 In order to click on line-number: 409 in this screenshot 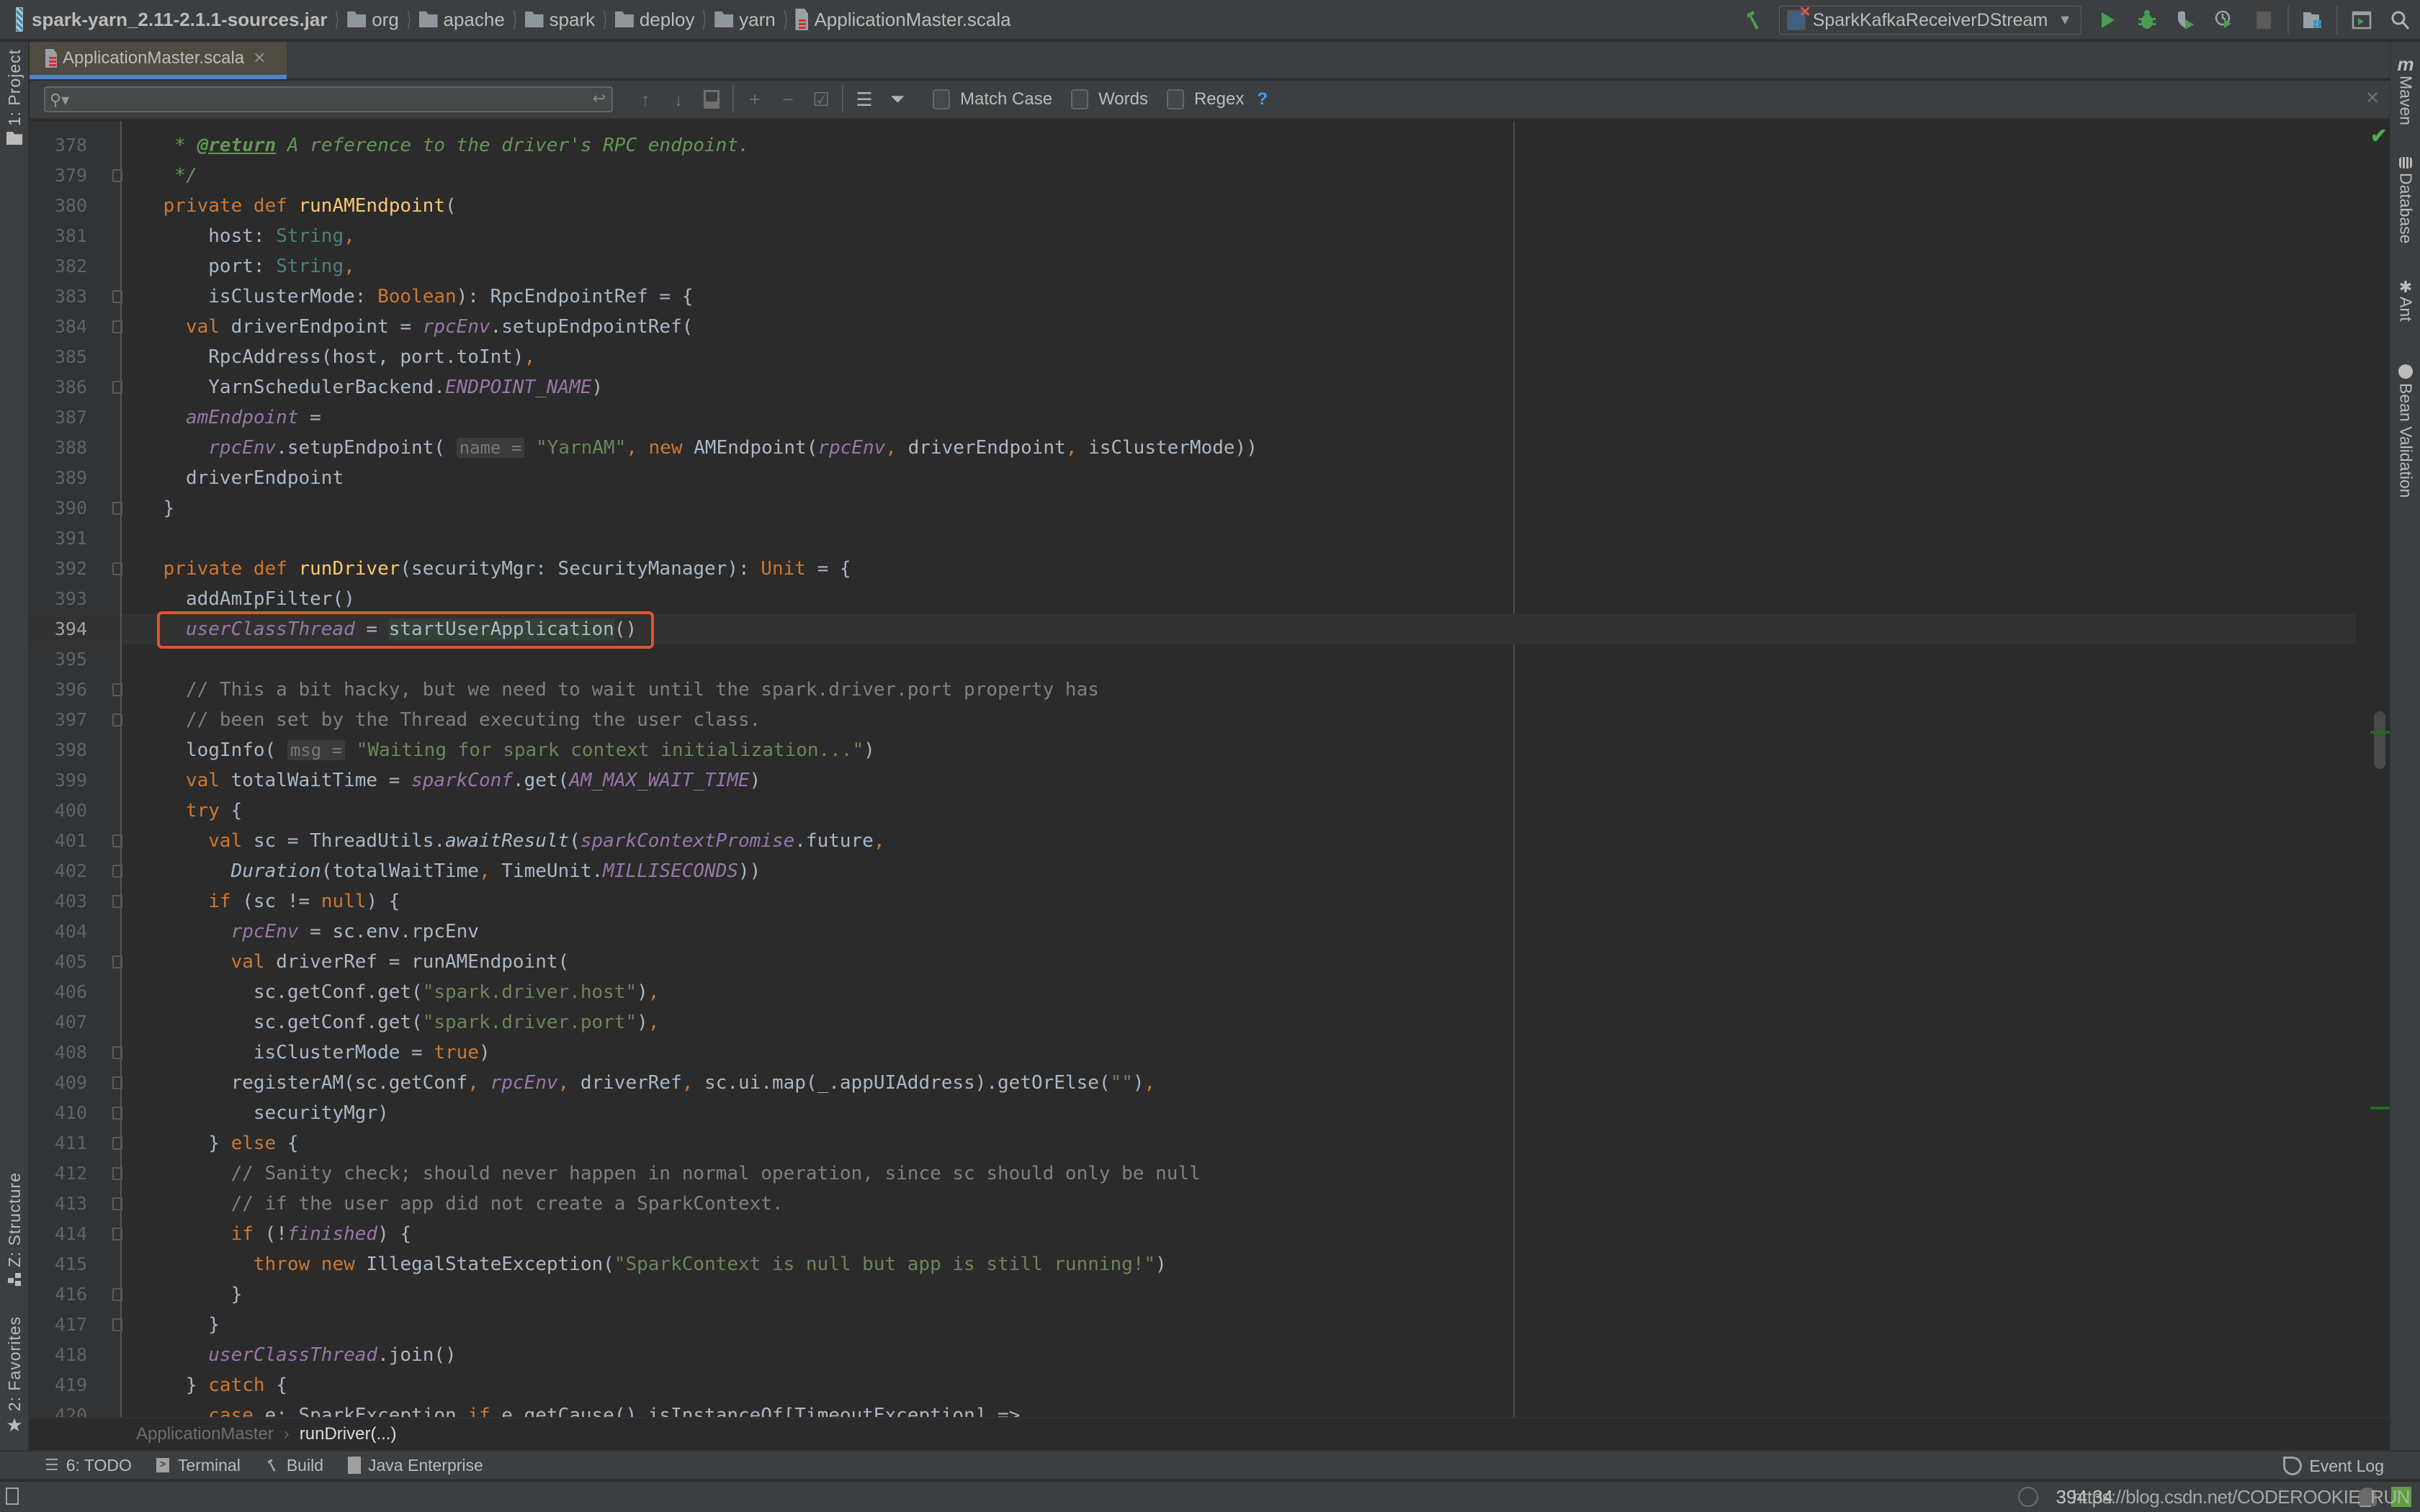, I will do `click(58, 1083)`.